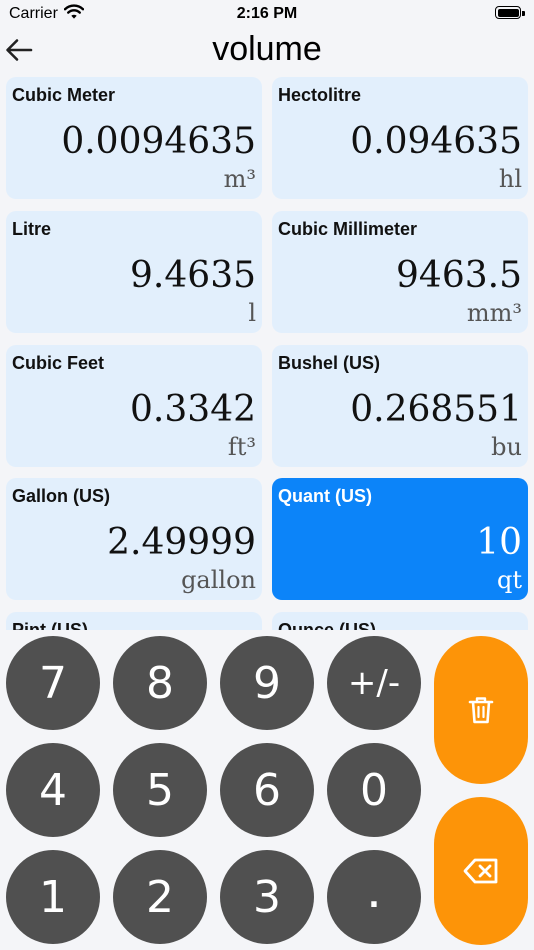  What do you see at coordinates (348, 229) in the screenshot?
I see `unit-label: Cubic Millimeter` at bounding box center [348, 229].